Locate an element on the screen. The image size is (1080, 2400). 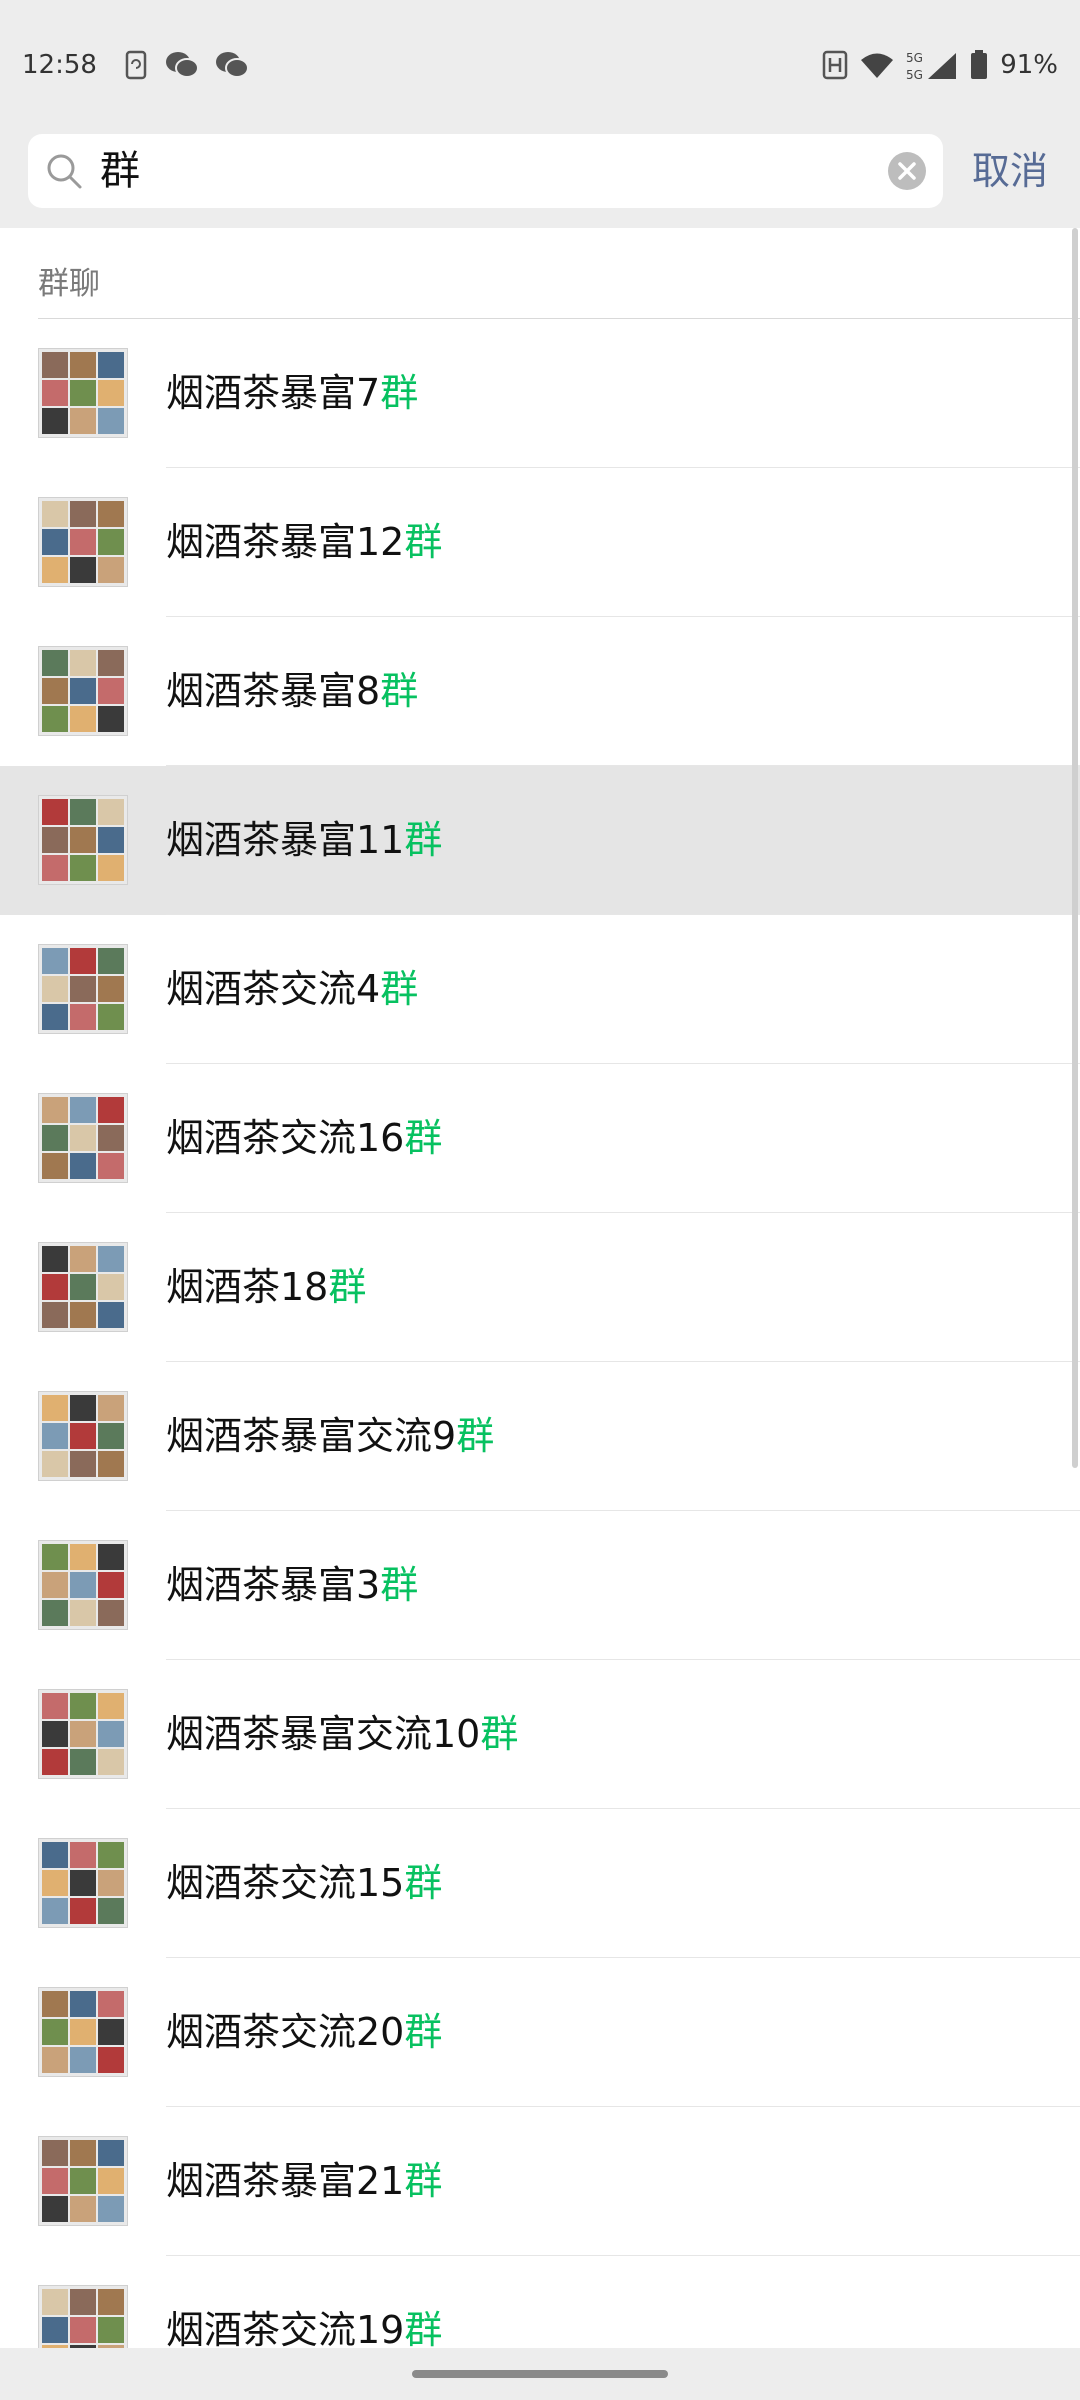
list-item: 烟酒茶暴富12群 is located at coordinates (540, 542).